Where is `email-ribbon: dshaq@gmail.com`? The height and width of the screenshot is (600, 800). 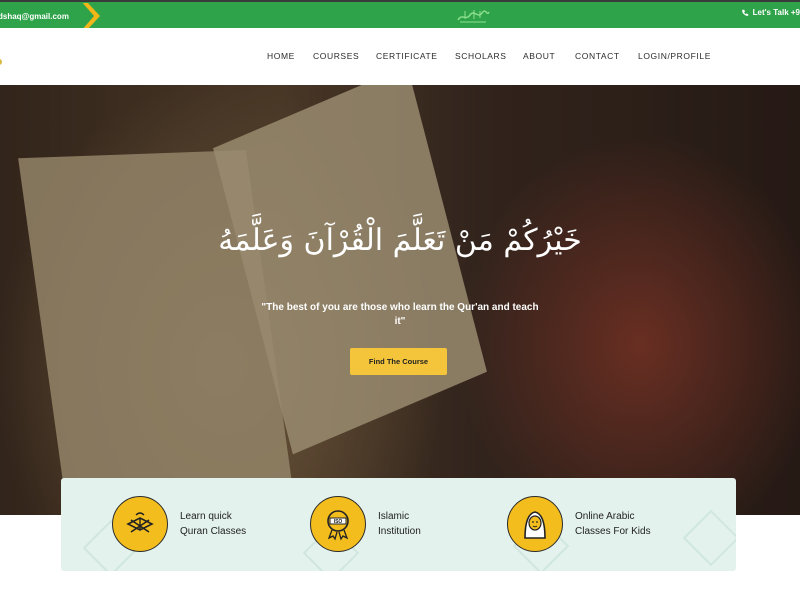 email-ribbon: dshaq@gmail.com is located at coordinates (50, 16).